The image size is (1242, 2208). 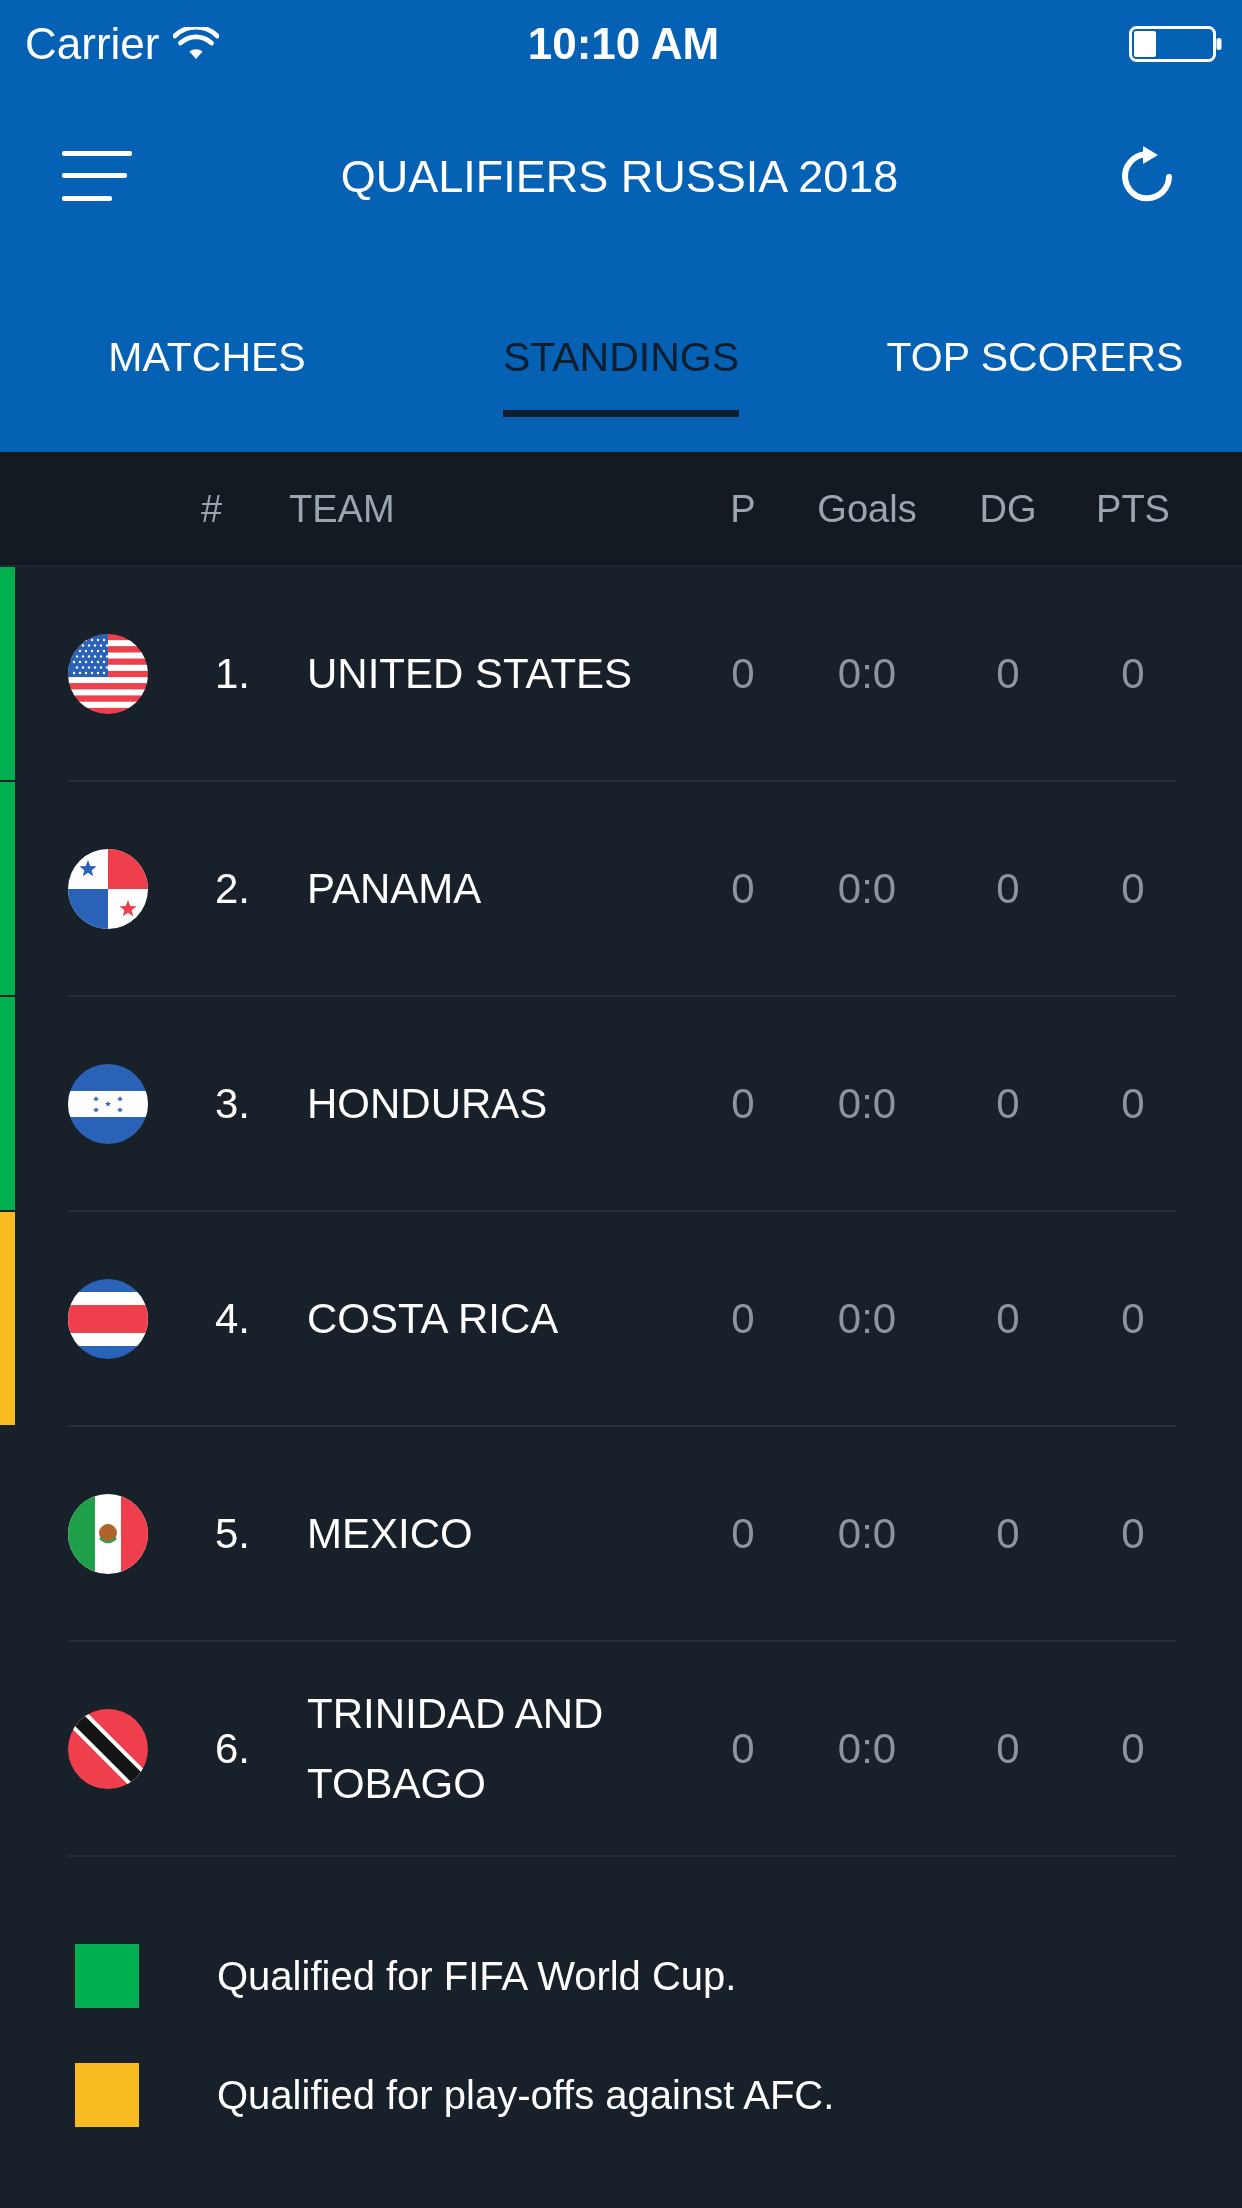 I want to click on column-header: TEAM, so click(x=342, y=508).